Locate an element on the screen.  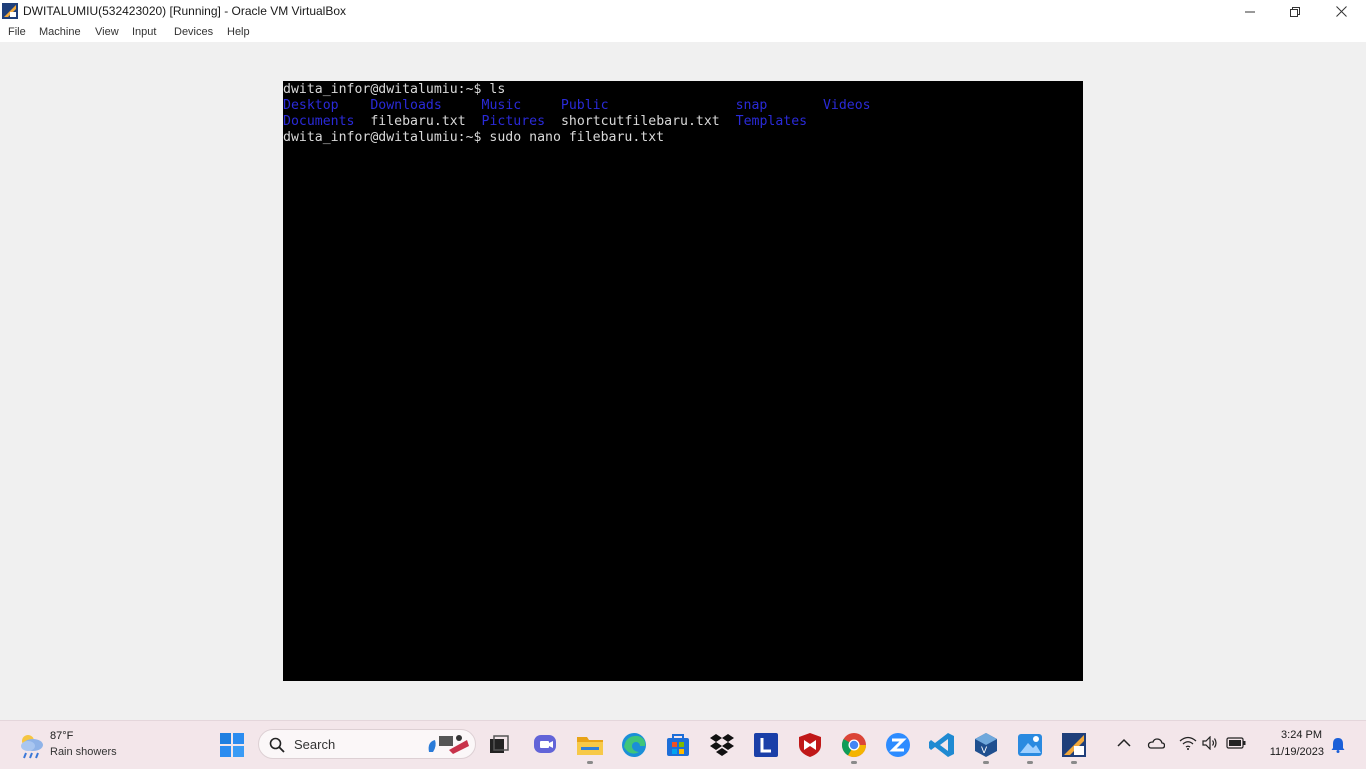
dir-public: Public is located at coordinates (584, 105).